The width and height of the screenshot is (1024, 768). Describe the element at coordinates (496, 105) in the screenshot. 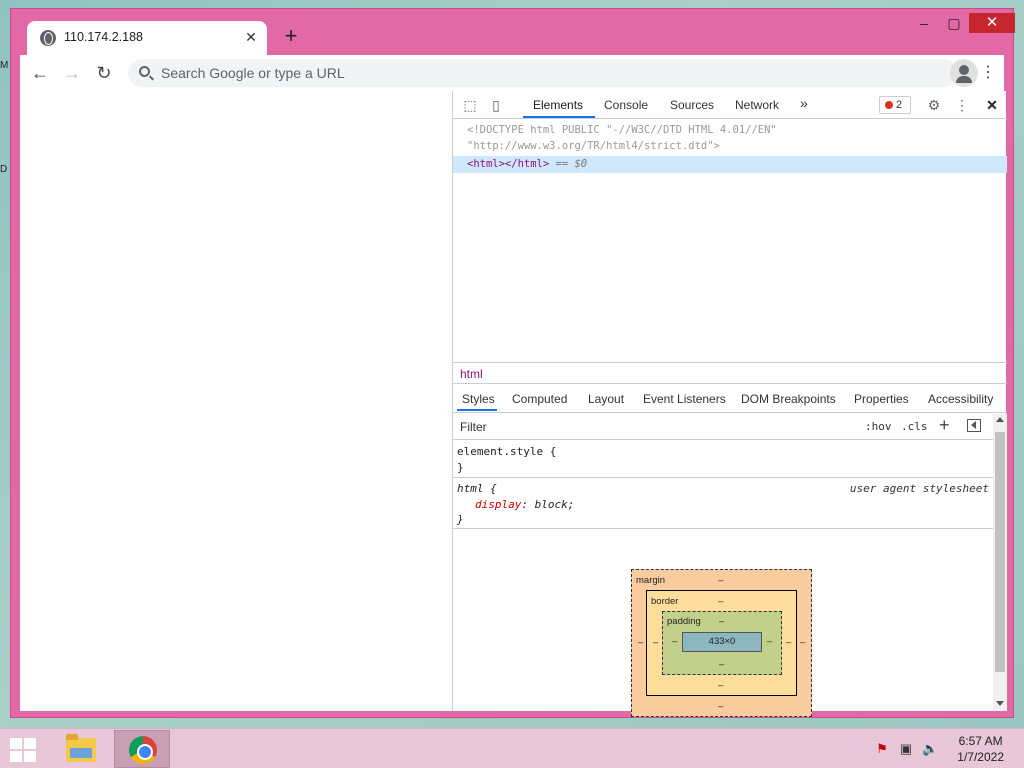

I see `device-toolbar-icon: ▯` at that location.